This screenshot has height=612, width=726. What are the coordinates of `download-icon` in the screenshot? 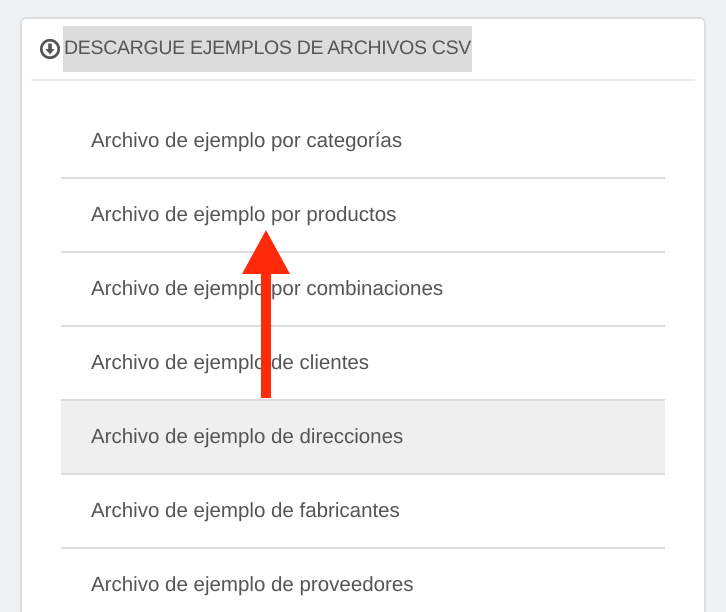 It's located at (50, 49).